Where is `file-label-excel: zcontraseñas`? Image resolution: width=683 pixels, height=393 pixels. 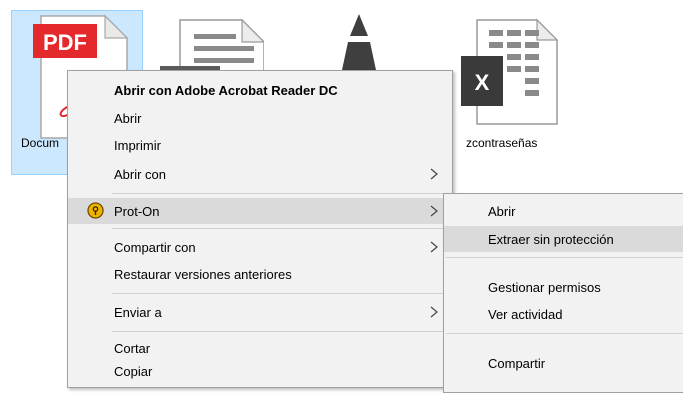 file-label-excel: zcontraseñas is located at coordinates (501, 143).